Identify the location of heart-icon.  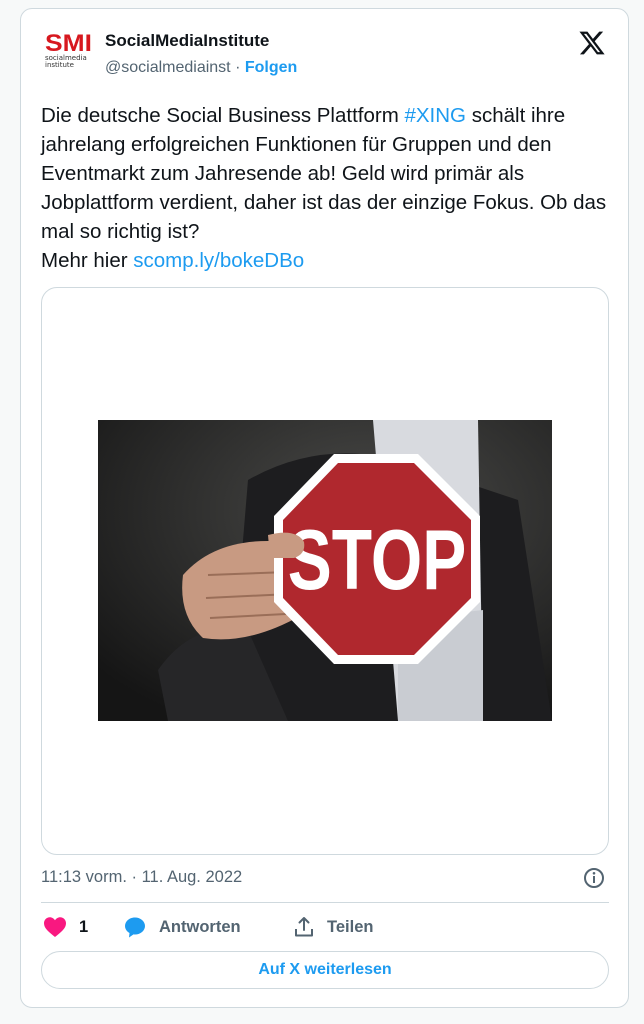
(55, 927).